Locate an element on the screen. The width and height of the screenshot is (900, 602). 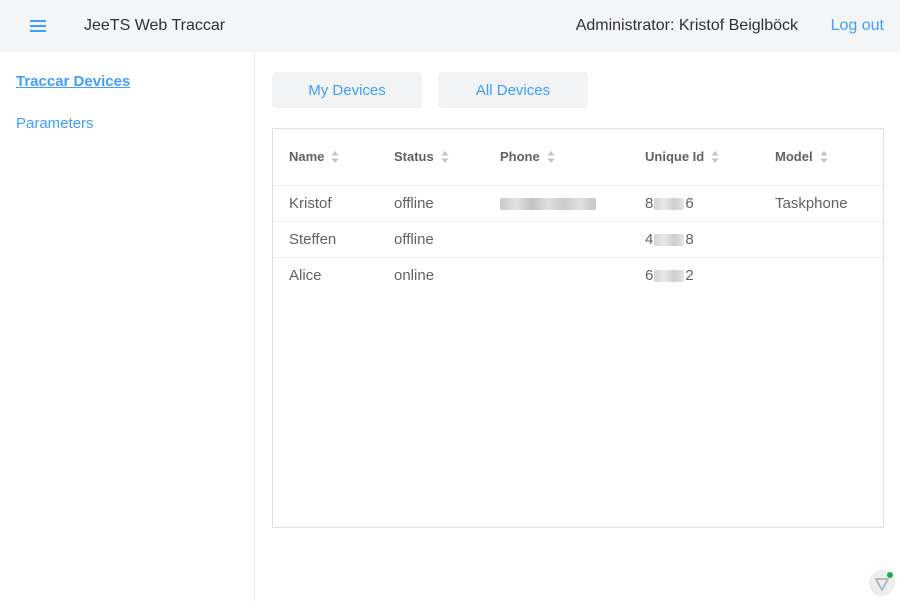
column-header-model: Model is located at coordinates (801, 156).